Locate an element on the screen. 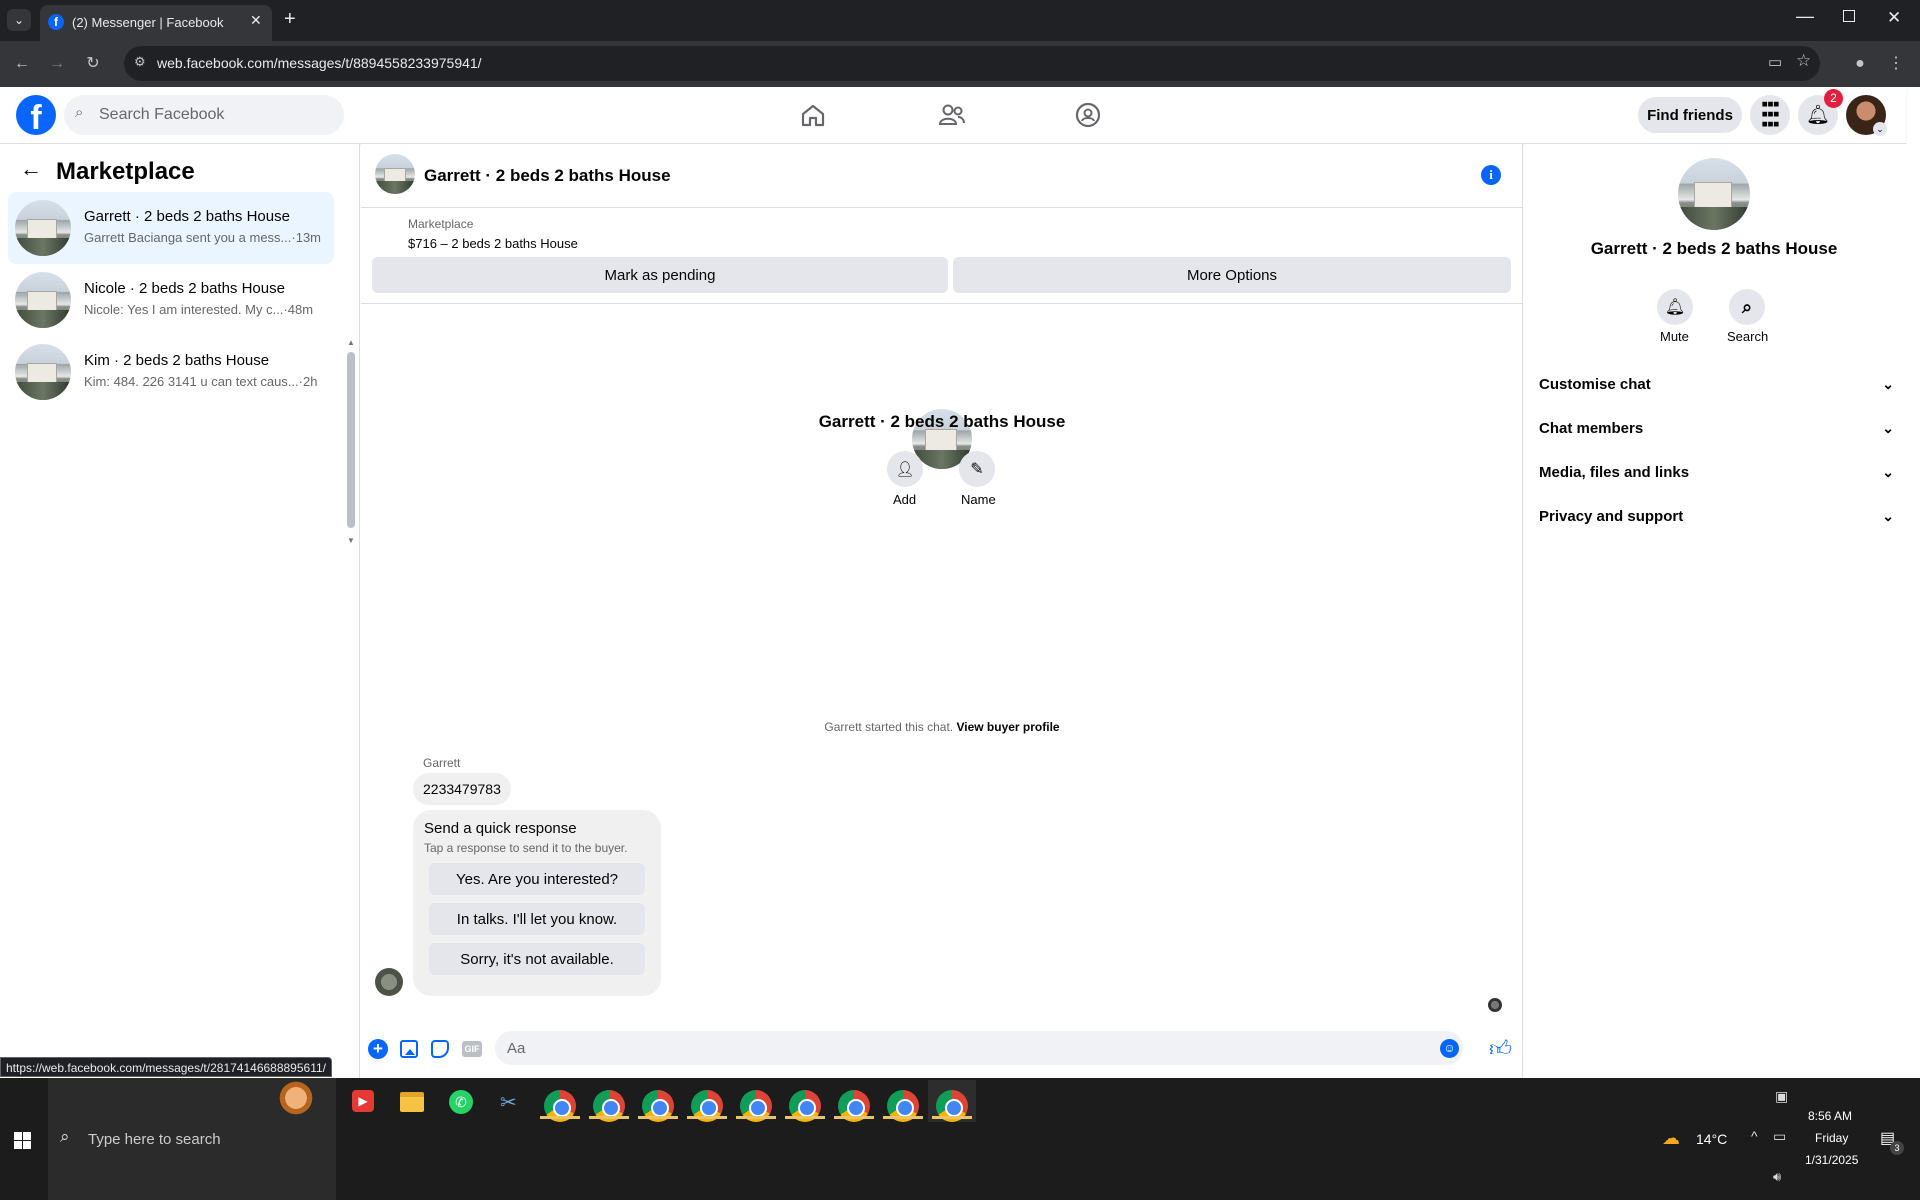 Image resolution: width=1920 pixels, height=1200 pixels. view-buyer-profile-link: View buyer profile is located at coordinates (1007, 727).